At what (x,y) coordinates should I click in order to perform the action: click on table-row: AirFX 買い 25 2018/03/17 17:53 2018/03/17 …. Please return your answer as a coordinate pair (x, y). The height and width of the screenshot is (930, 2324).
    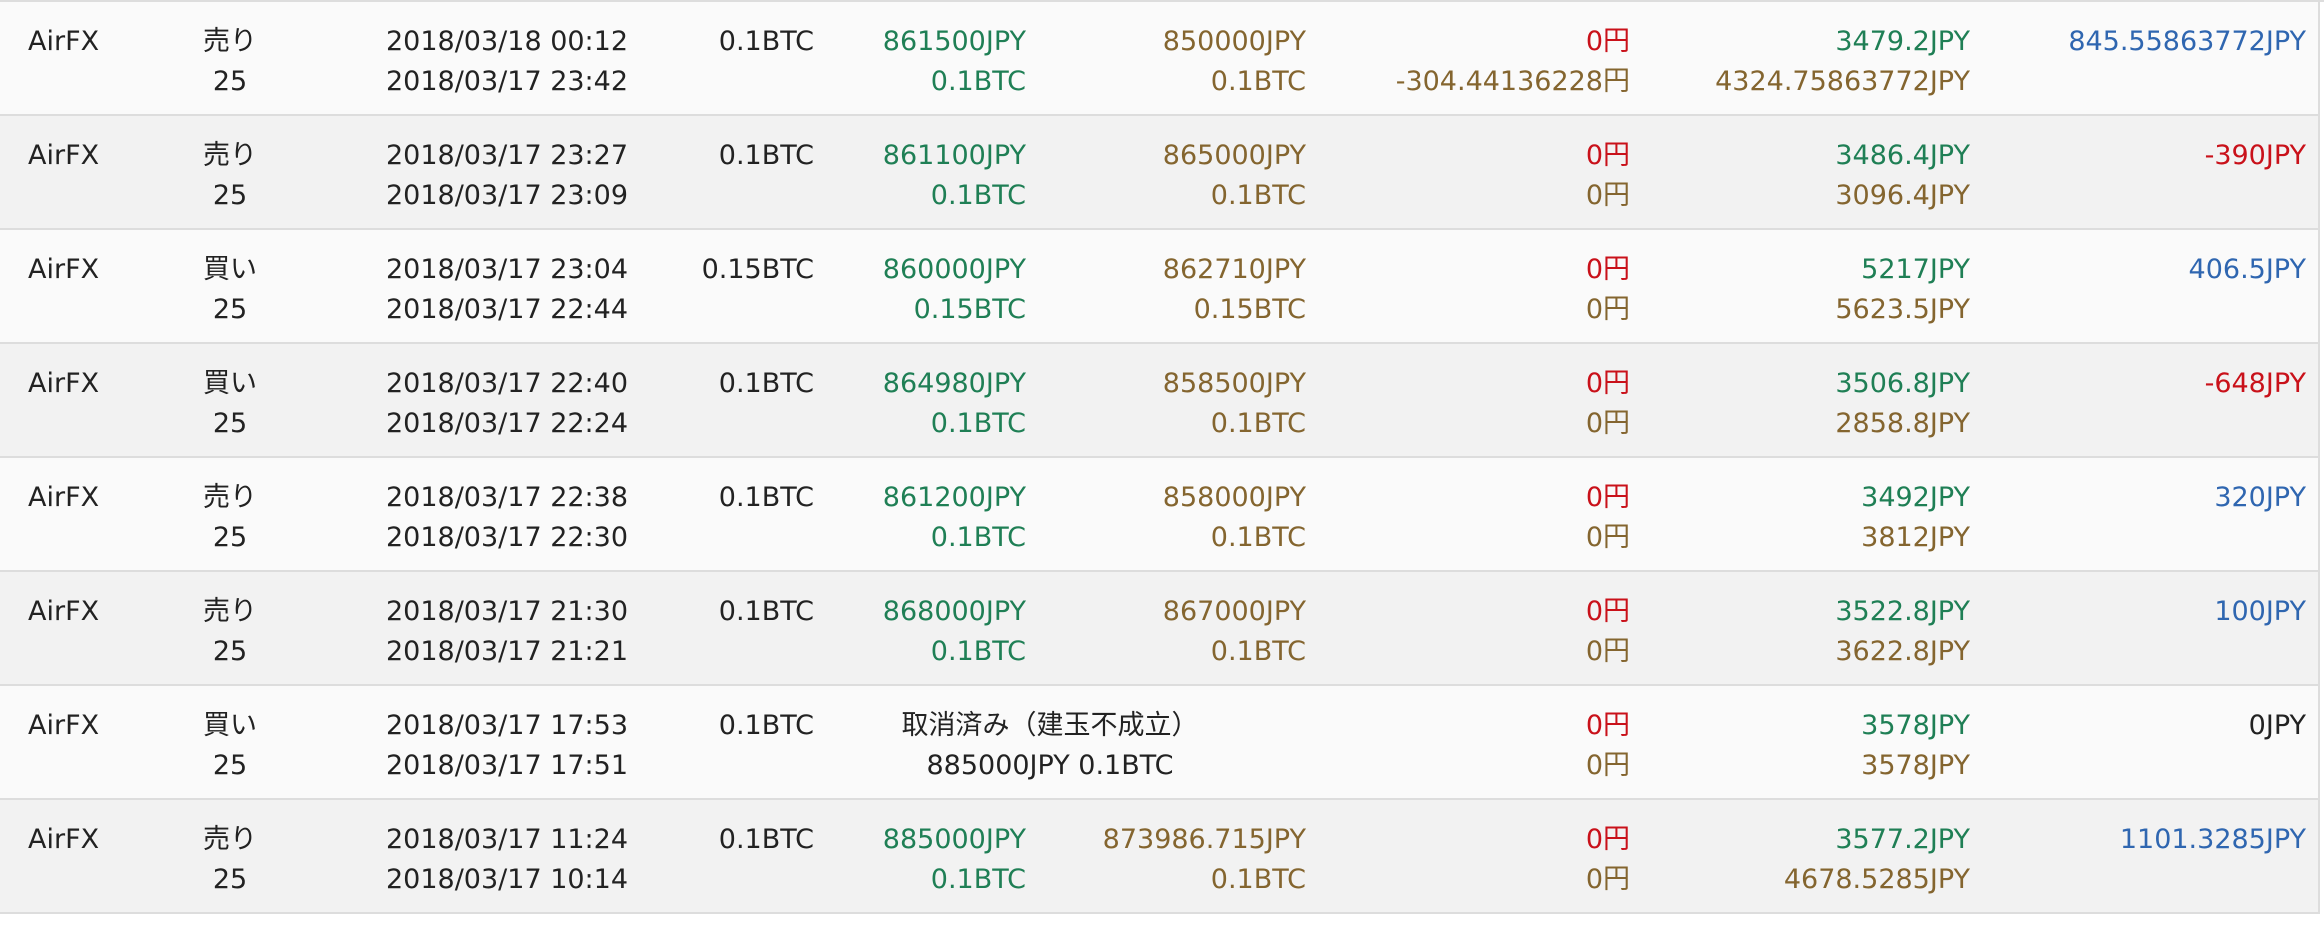
    Looking at the image, I should click on (1160, 743).